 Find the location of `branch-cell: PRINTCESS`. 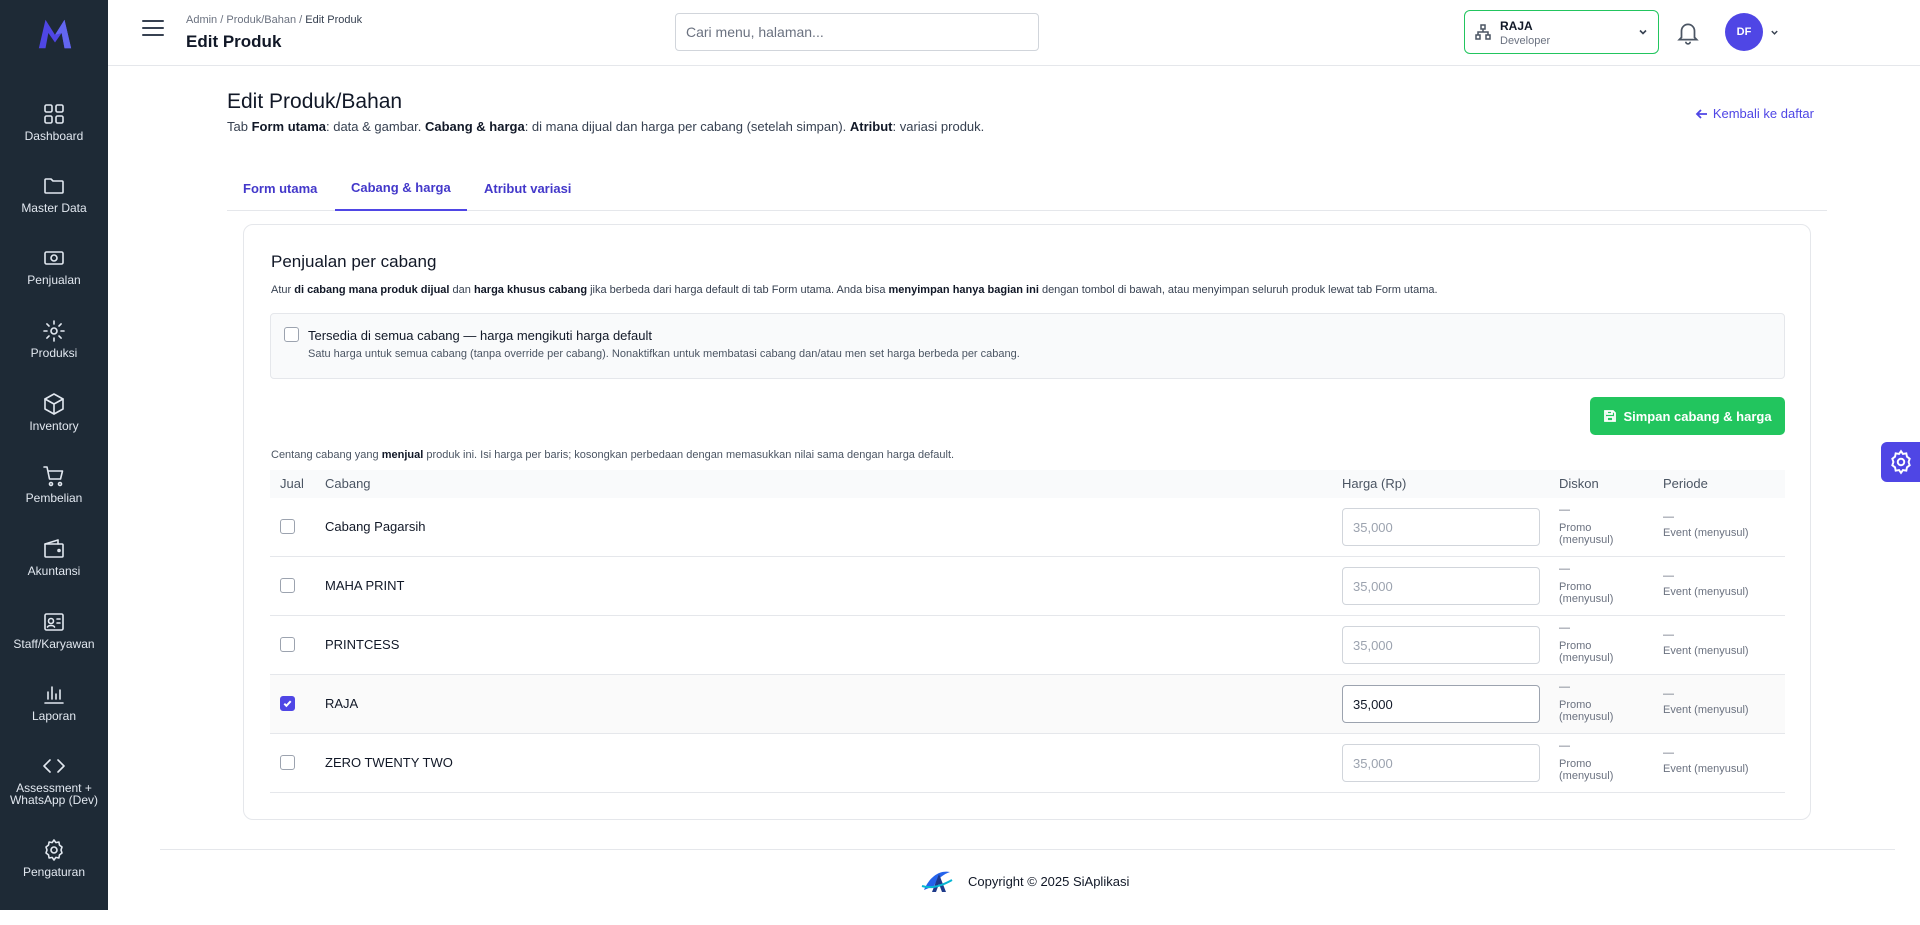

branch-cell: PRINTCESS is located at coordinates (362, 644).